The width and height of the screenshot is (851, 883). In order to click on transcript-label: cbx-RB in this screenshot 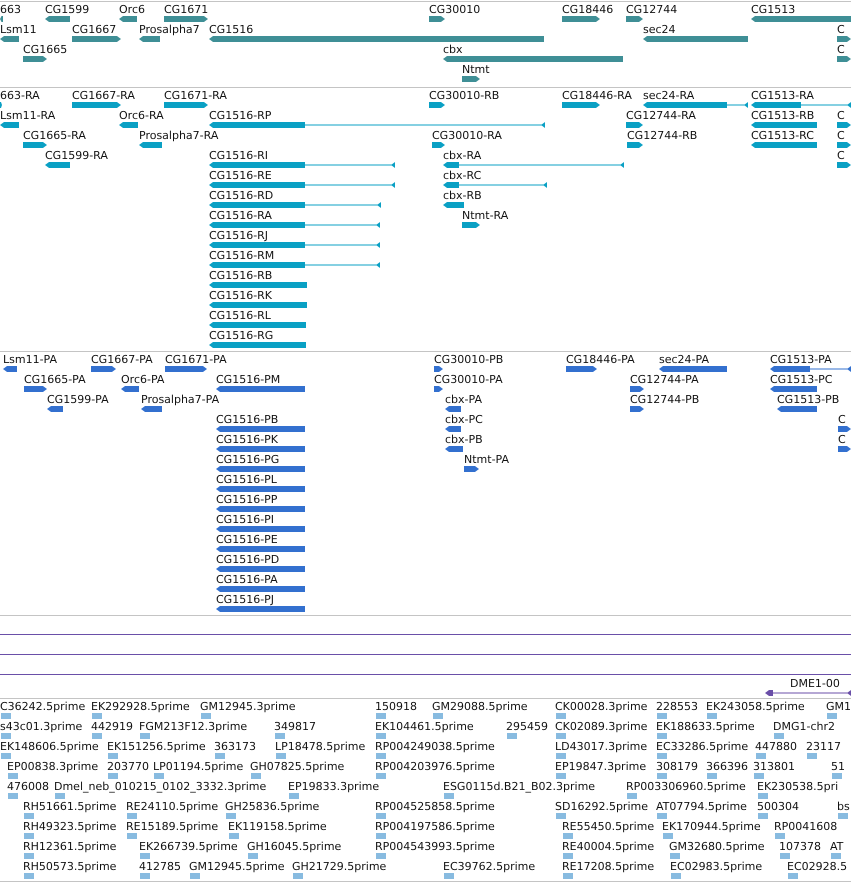, I will do `click(462, 195)`.